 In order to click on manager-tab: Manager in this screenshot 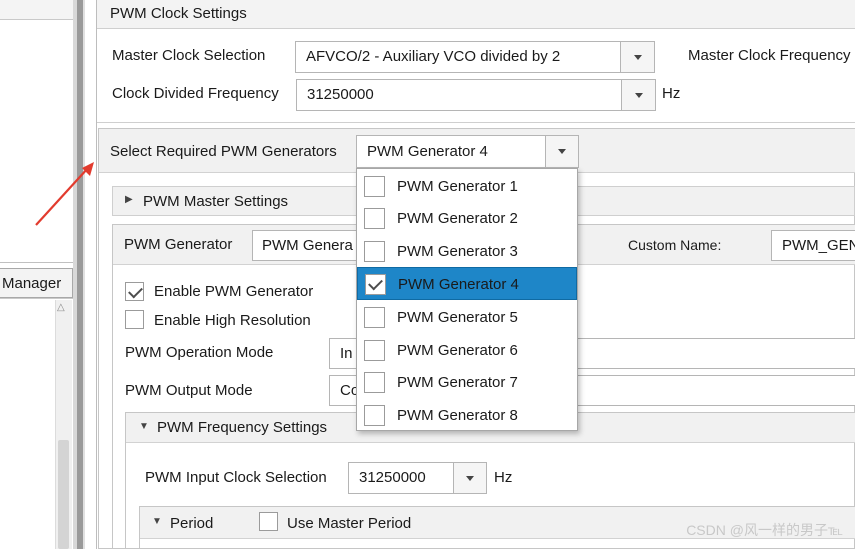, I will do `click(36, 283)`.